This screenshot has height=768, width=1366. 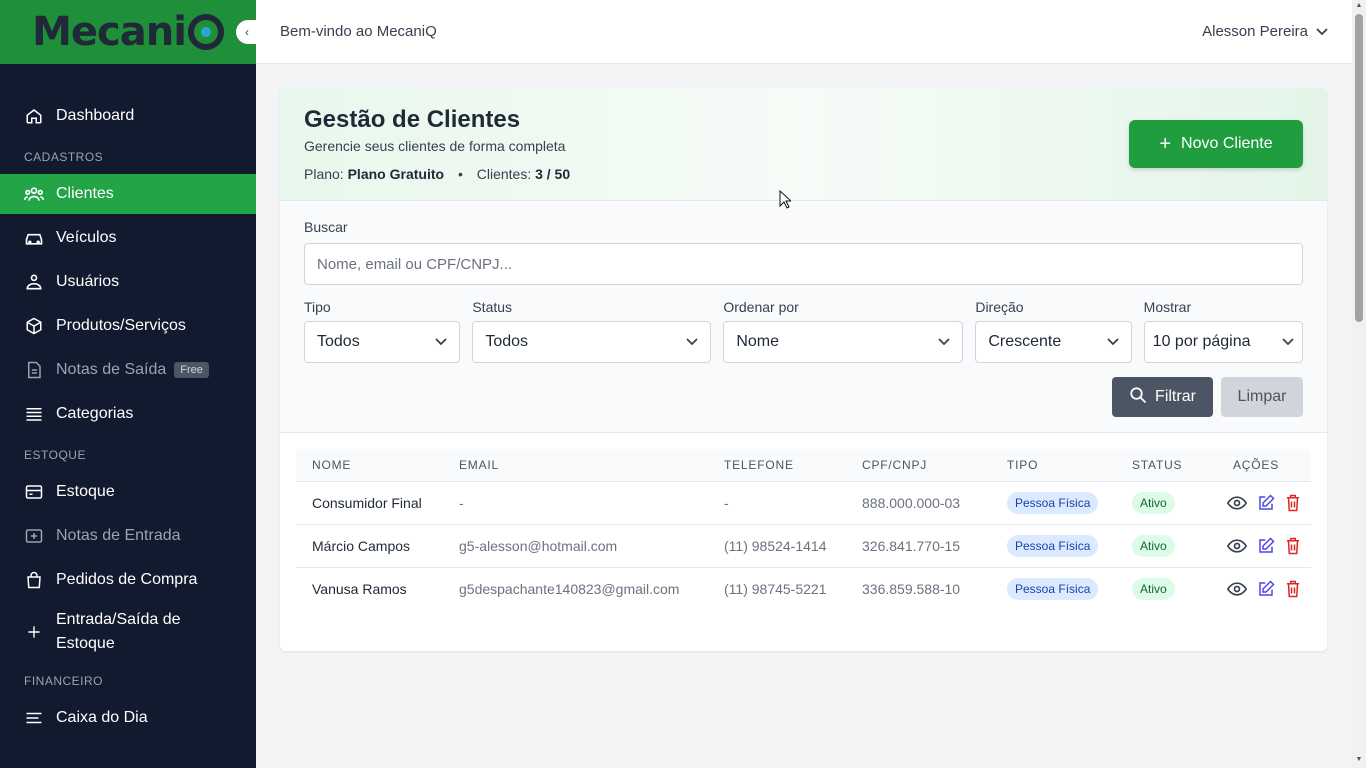 I want to click on plan-info: Plano: Plano Gratuito • Clientes: 3 / 50, so click(x=803, y=174).